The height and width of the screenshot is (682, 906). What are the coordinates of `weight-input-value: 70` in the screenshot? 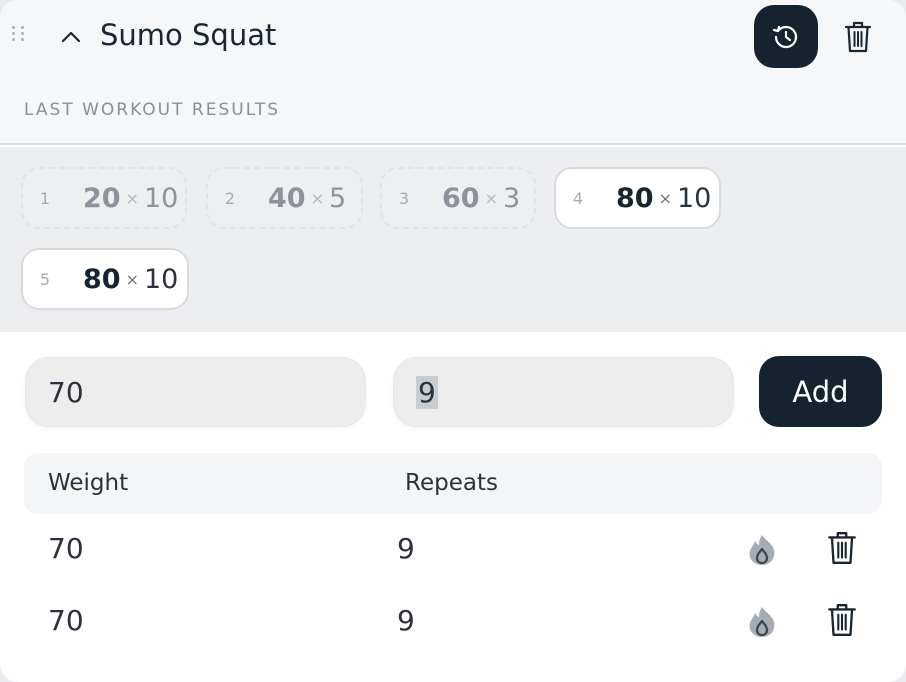 It's located at (66, 392).